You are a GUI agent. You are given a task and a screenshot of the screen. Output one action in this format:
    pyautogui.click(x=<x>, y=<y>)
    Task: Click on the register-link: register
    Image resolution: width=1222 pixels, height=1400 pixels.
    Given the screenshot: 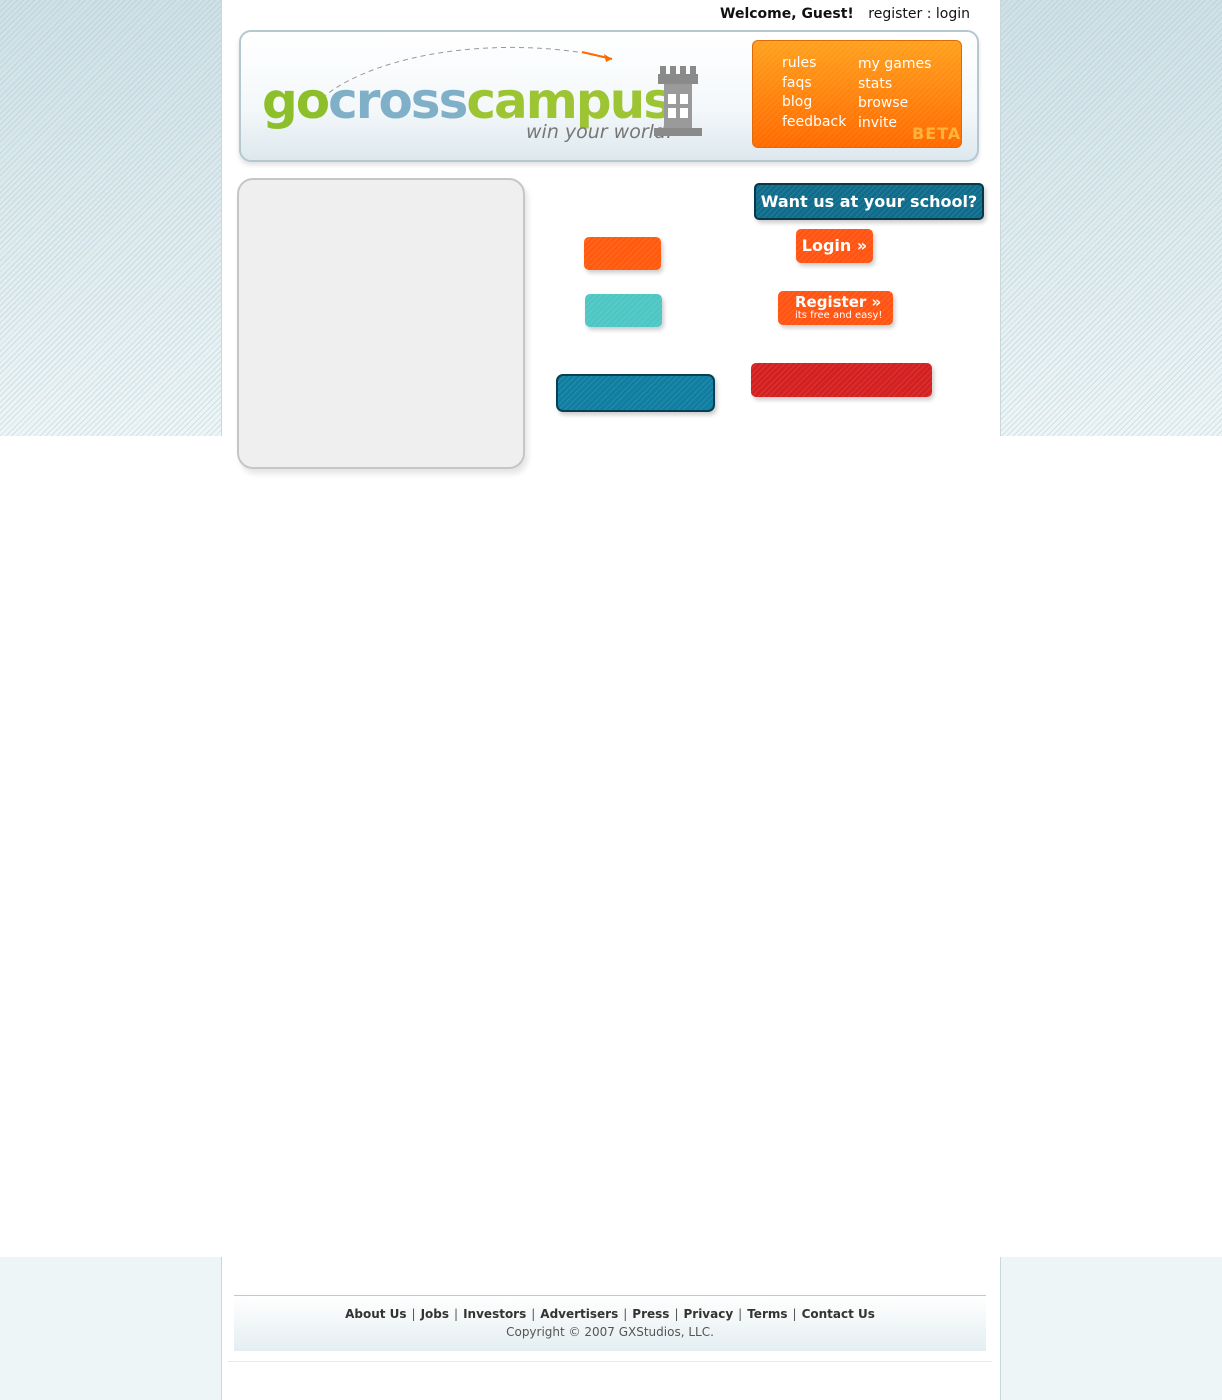 What is the action you would take?
    pyautogui.click(x=895, y=14)
    